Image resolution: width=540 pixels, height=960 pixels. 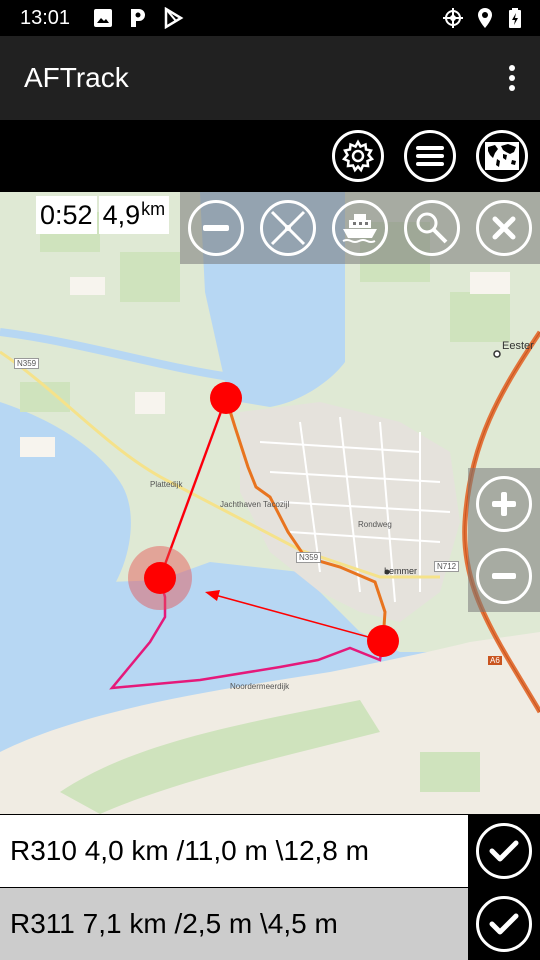 I want to click on zoom-in-button, so click(x=504, y=504).